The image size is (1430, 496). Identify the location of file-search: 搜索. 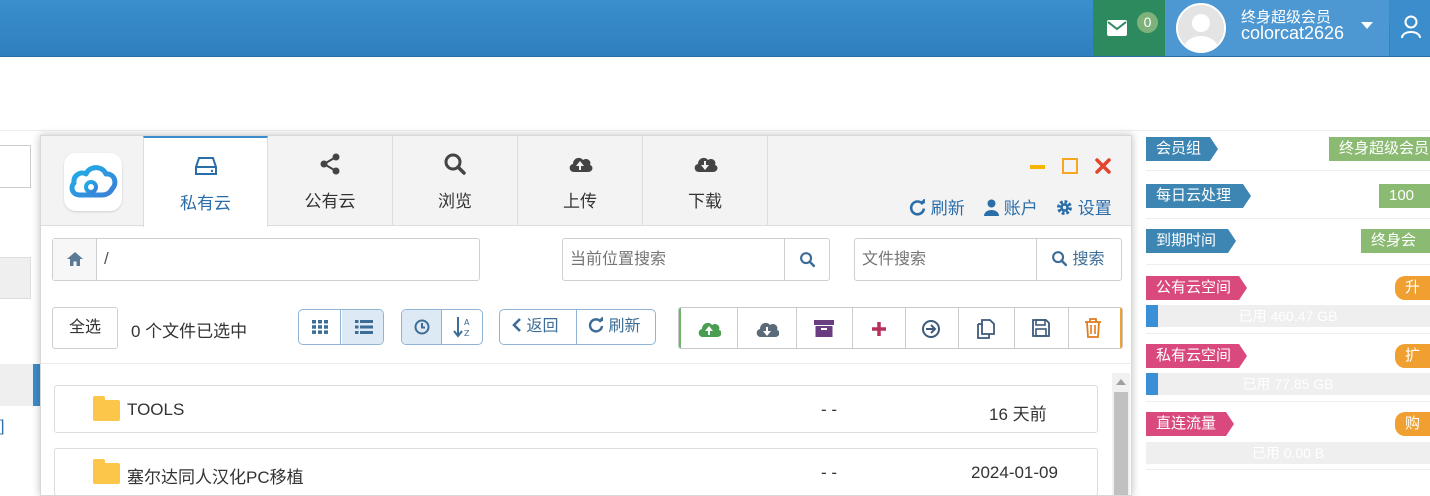
(988, 259).